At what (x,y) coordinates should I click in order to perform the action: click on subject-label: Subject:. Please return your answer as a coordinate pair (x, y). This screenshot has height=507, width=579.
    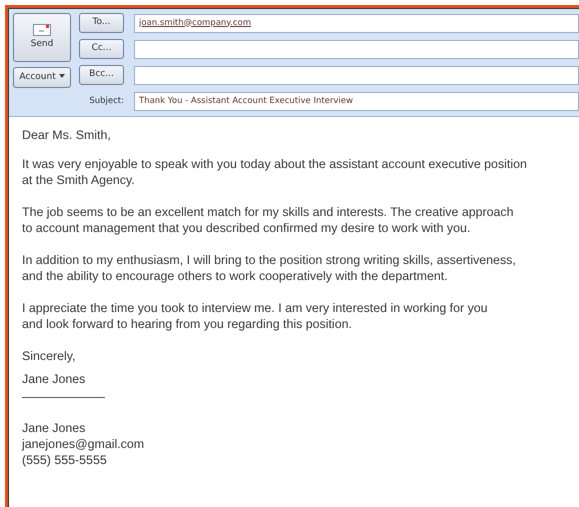
    Looking at the image, I should click on (106, 101).